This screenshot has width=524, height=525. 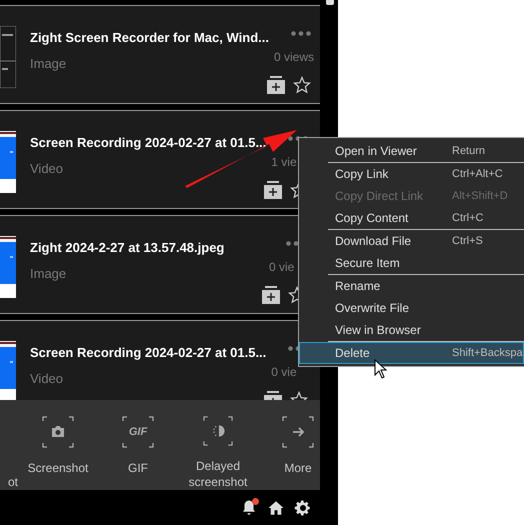 What do you see at coordinates (330, 2) in the screenshot?
I see `scrollbar-thumb` at bounding box center [330, 2].